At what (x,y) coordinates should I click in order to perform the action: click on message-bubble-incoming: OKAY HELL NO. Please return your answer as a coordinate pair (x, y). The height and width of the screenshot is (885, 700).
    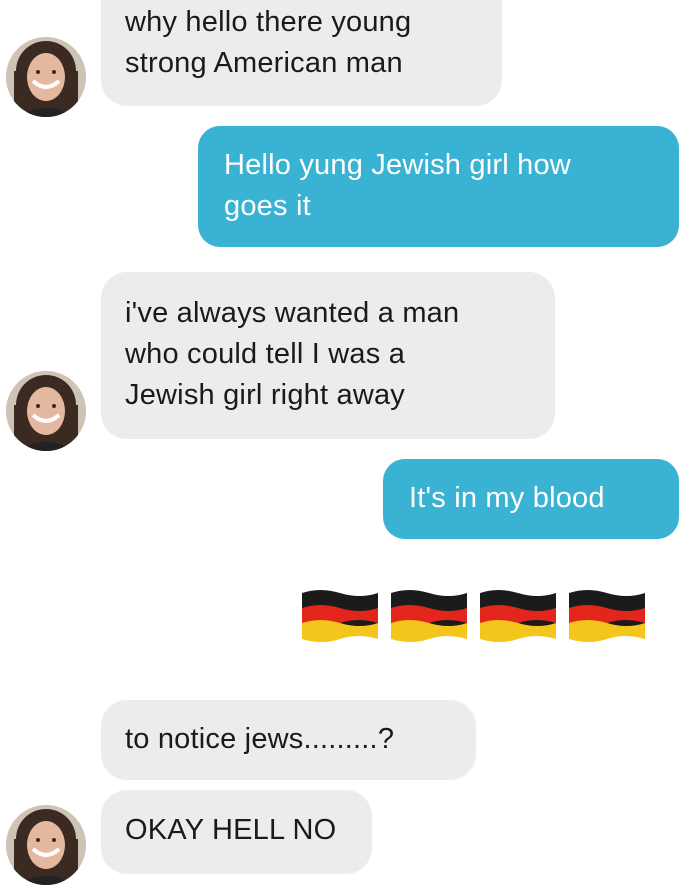
    Looking at the image, I should click on (236, 832).